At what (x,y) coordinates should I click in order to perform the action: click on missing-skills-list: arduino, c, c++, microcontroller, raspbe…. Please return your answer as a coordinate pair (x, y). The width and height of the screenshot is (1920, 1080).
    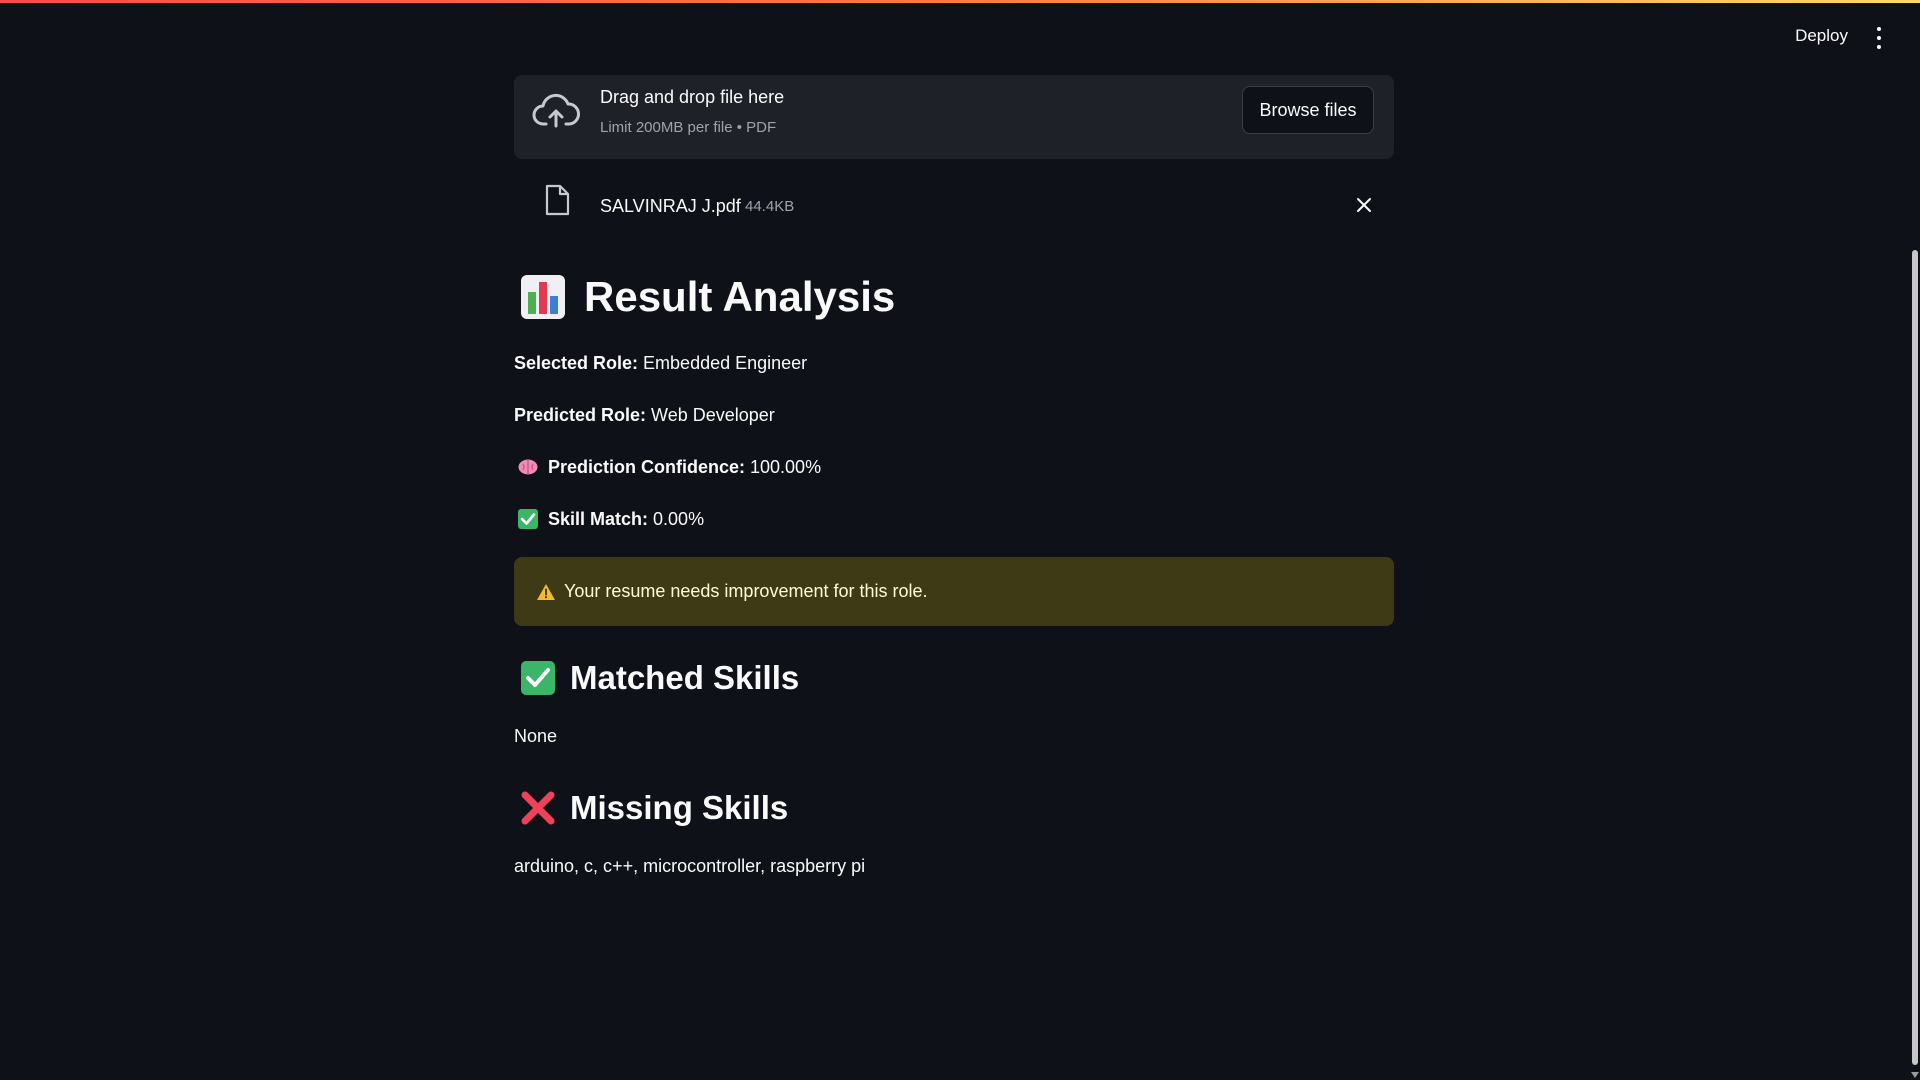
    Looking at the image, I should click on (690, 865).